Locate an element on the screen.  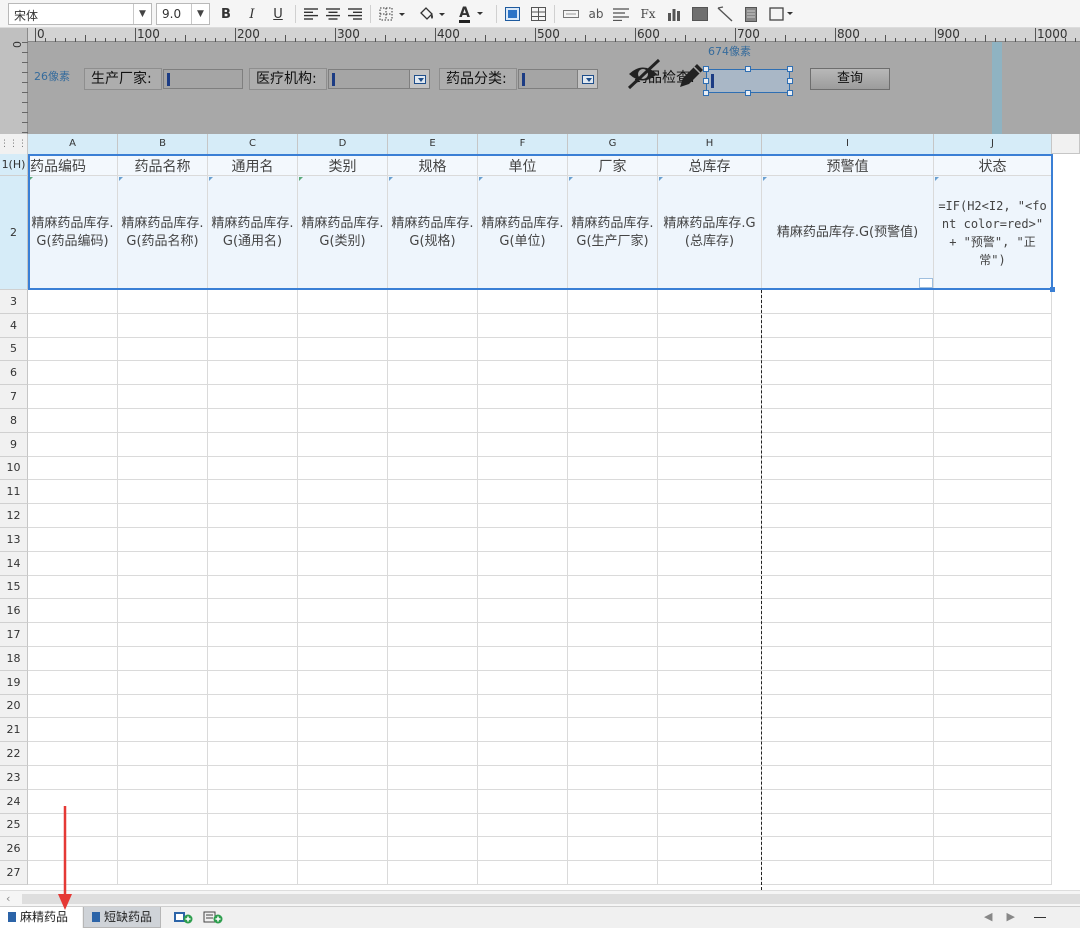
align-right-icon is located at coordinates (355, 14).